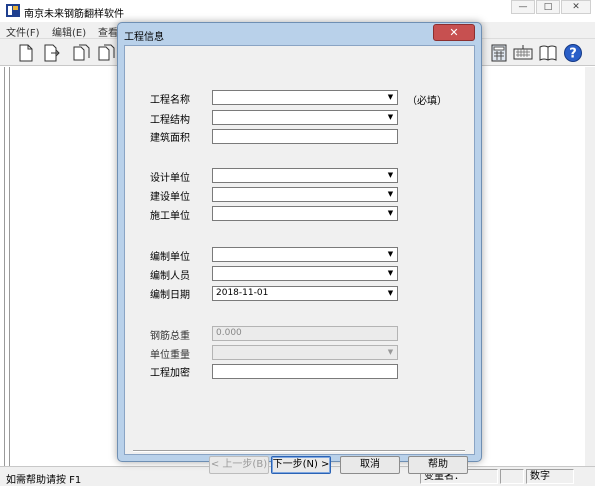 This screenshot has height=486, width=595. What do you see at coordinates (454, 32) in the screenshot?
I see `dialog-close-button: ✕` at bounding box center [454, 32].